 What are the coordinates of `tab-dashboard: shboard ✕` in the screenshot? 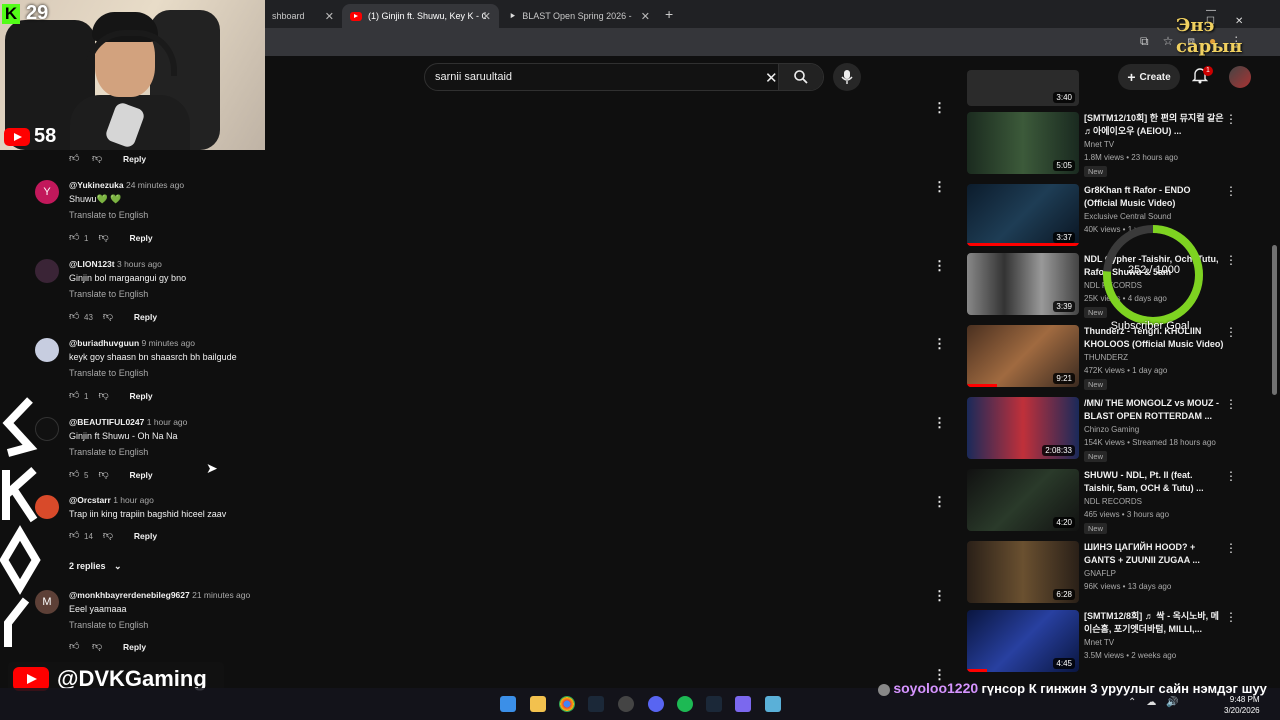 It's located at (299, 16).